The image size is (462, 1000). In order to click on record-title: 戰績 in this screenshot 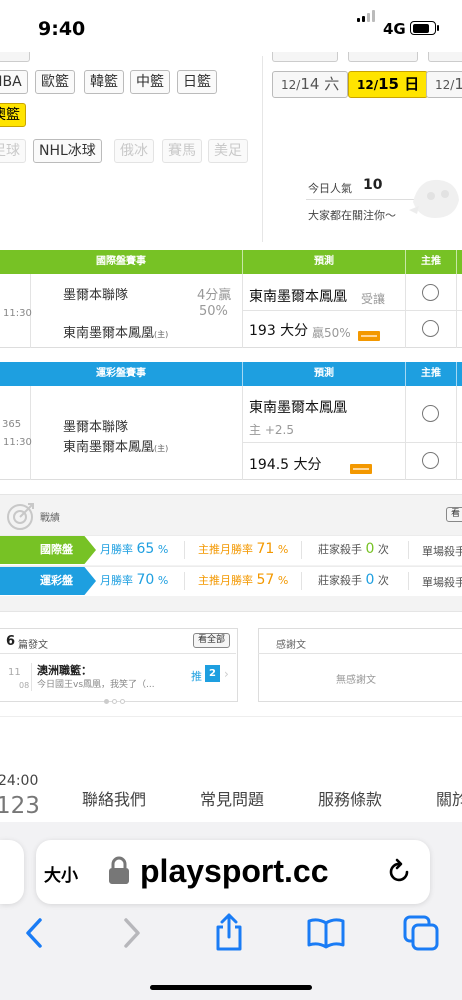, I will do `click(50, 518)`.